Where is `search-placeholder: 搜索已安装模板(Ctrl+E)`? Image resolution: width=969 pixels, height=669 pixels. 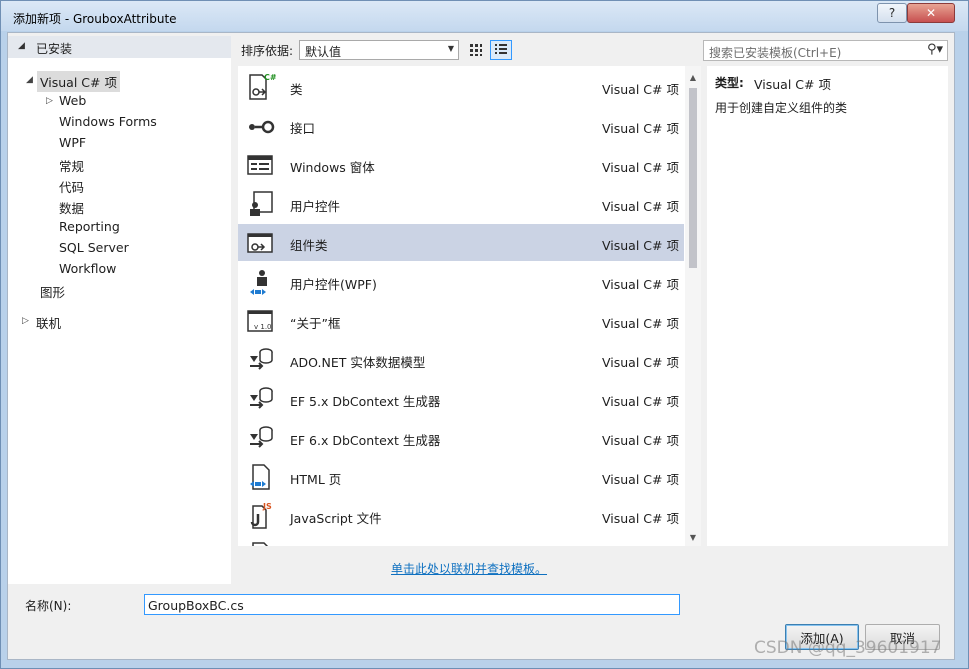 search-placeholder: 搜索已安装模板(Ctrl+E) is located at coordinates (775, 53).